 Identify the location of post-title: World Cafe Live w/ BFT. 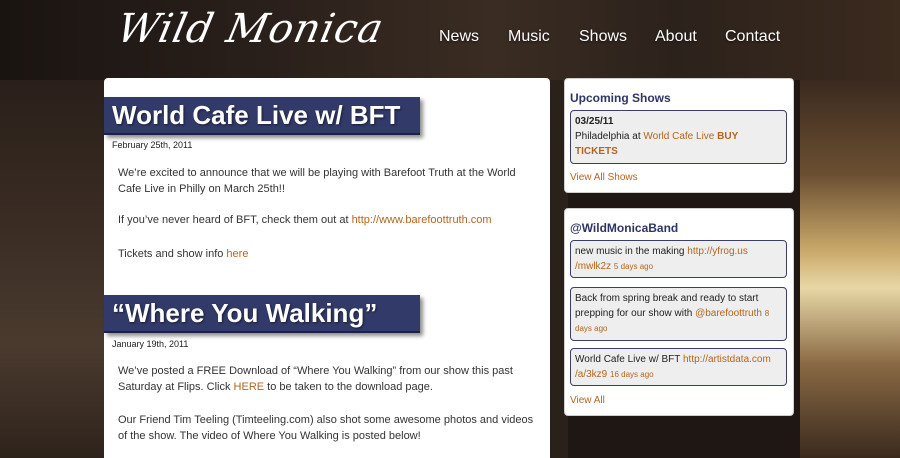
(262, 116).